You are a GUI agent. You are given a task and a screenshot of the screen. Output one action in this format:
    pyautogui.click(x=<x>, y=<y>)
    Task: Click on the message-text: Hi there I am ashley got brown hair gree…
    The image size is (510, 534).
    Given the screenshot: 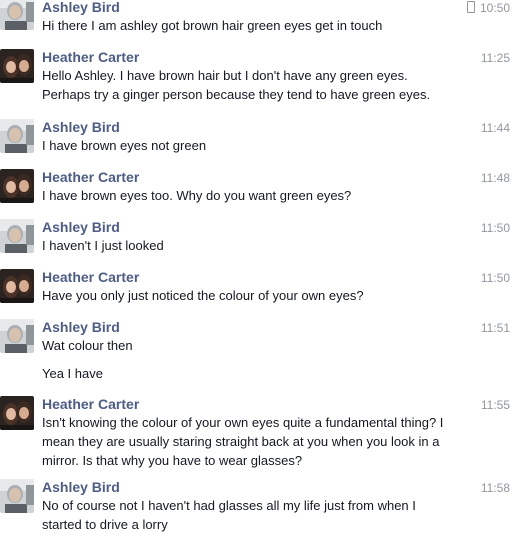 What is the action you would take?
    pyautogui.click(x=248, y=25)
    